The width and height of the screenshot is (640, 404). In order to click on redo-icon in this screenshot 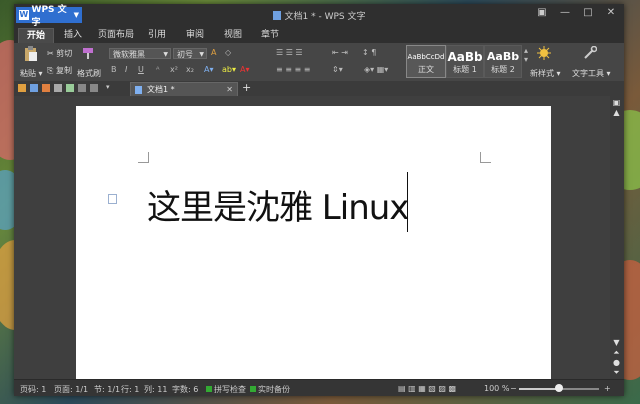, I will do `click(94, 88)`.